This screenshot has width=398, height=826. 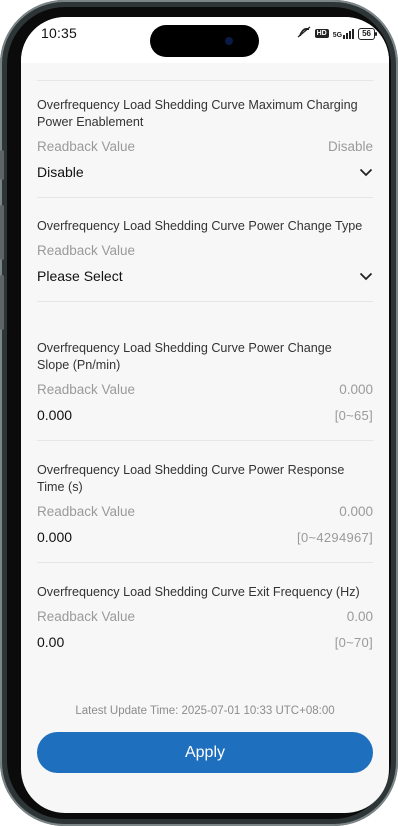 What do you see at coordinates (367, 33) in the screenshot?
I see `battery-icon: 56` at bounding box center [367, 33].